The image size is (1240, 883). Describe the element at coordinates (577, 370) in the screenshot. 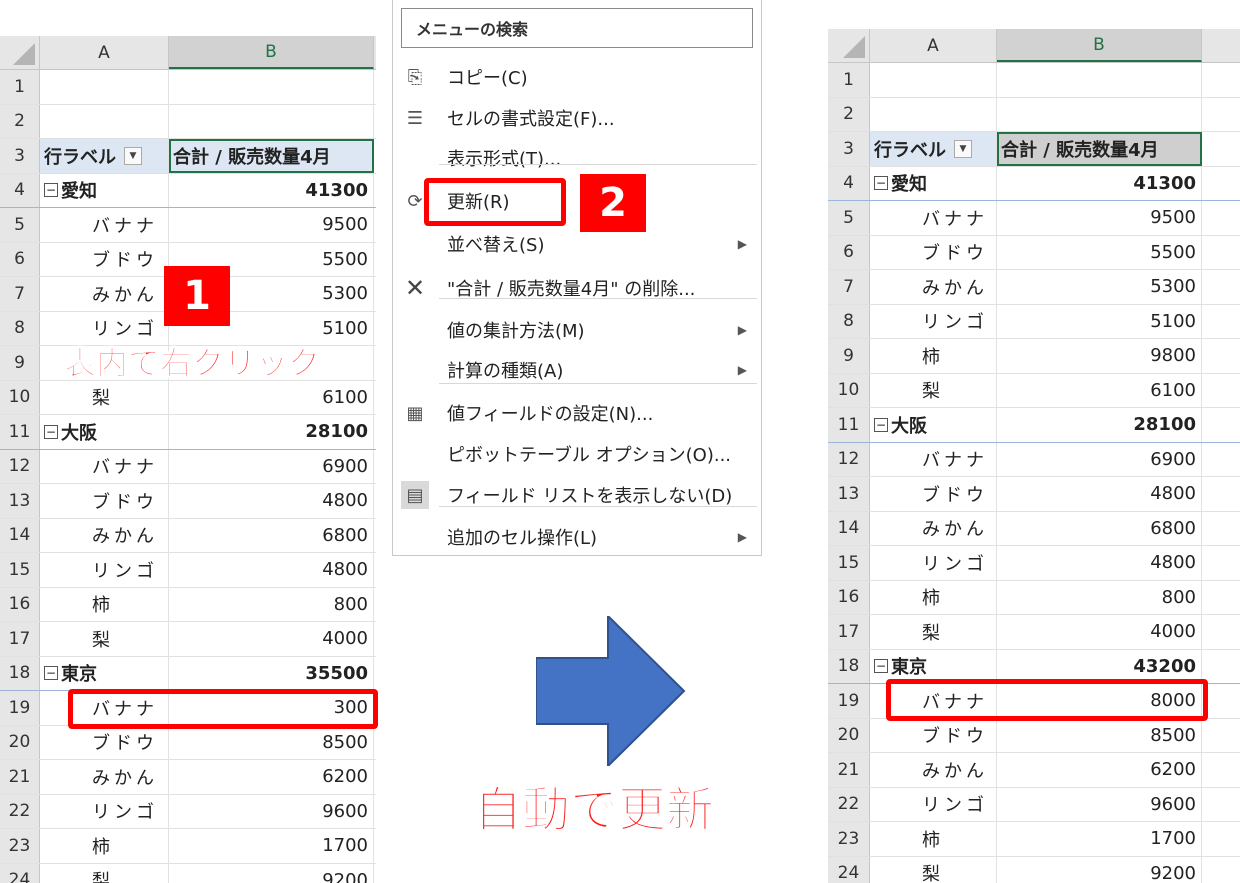

I see `menu-item: 計算の種類(A) ▶` at that location.